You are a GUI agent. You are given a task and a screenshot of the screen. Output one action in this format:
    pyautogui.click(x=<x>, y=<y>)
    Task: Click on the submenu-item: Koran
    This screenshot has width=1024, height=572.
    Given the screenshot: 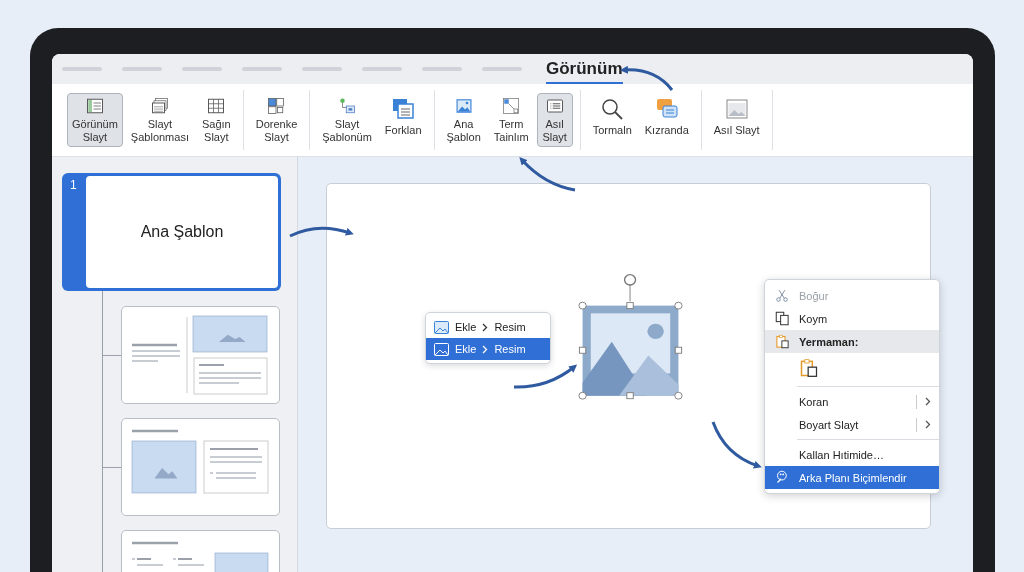 What is the action you would take?
    pyautogui.click(x=852, y=401)
    